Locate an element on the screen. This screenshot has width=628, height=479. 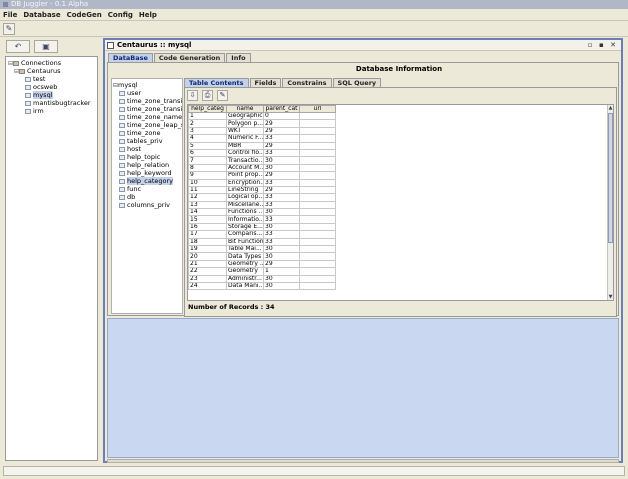
menu-config: Config is located at coordinates (120, 15).